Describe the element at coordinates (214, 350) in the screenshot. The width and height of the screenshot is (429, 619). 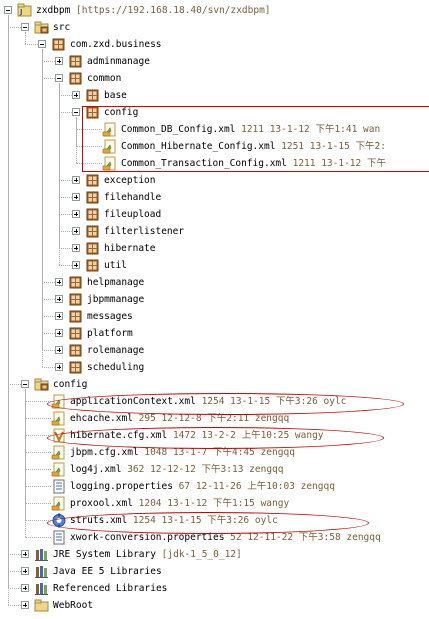
I see `tree-row-rolemanage: rolemanage` at that location.